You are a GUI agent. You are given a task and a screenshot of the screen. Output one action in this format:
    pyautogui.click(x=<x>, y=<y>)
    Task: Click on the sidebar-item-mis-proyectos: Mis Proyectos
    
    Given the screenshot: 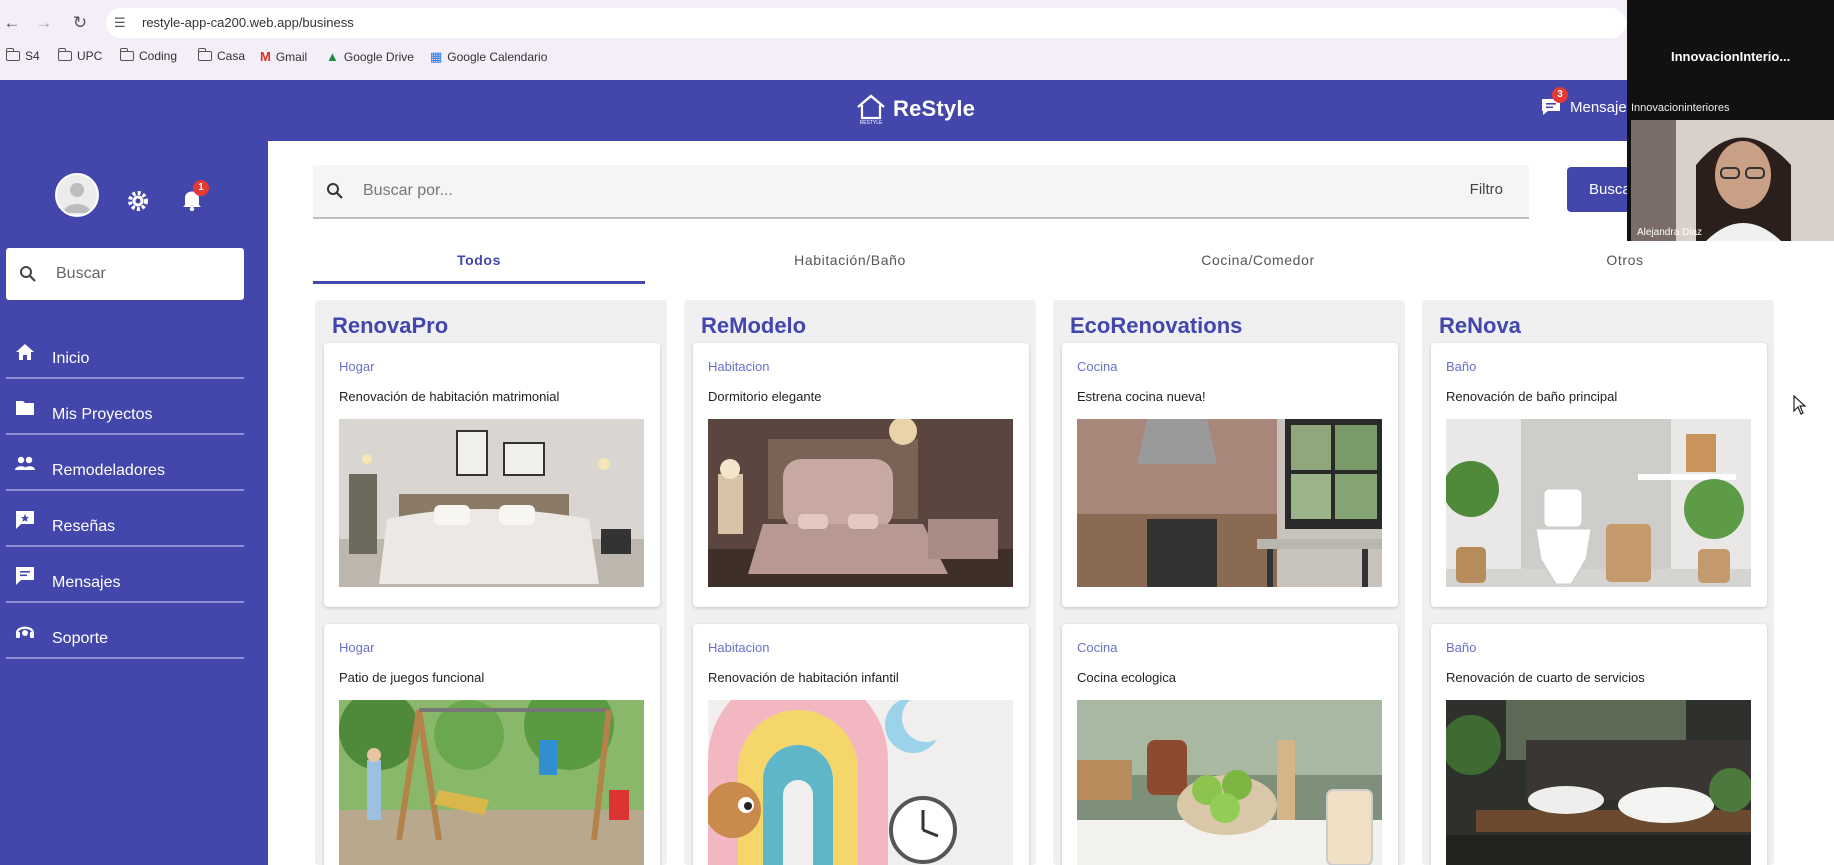 What is the action you would take?
    pyautogui.click(x=125, y=406)
    